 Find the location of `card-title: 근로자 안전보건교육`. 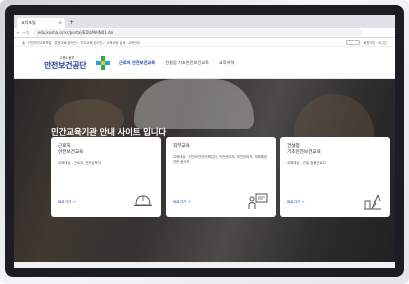

card-title: 근로자 안전보건교육 is located at coordinates (71, 149).